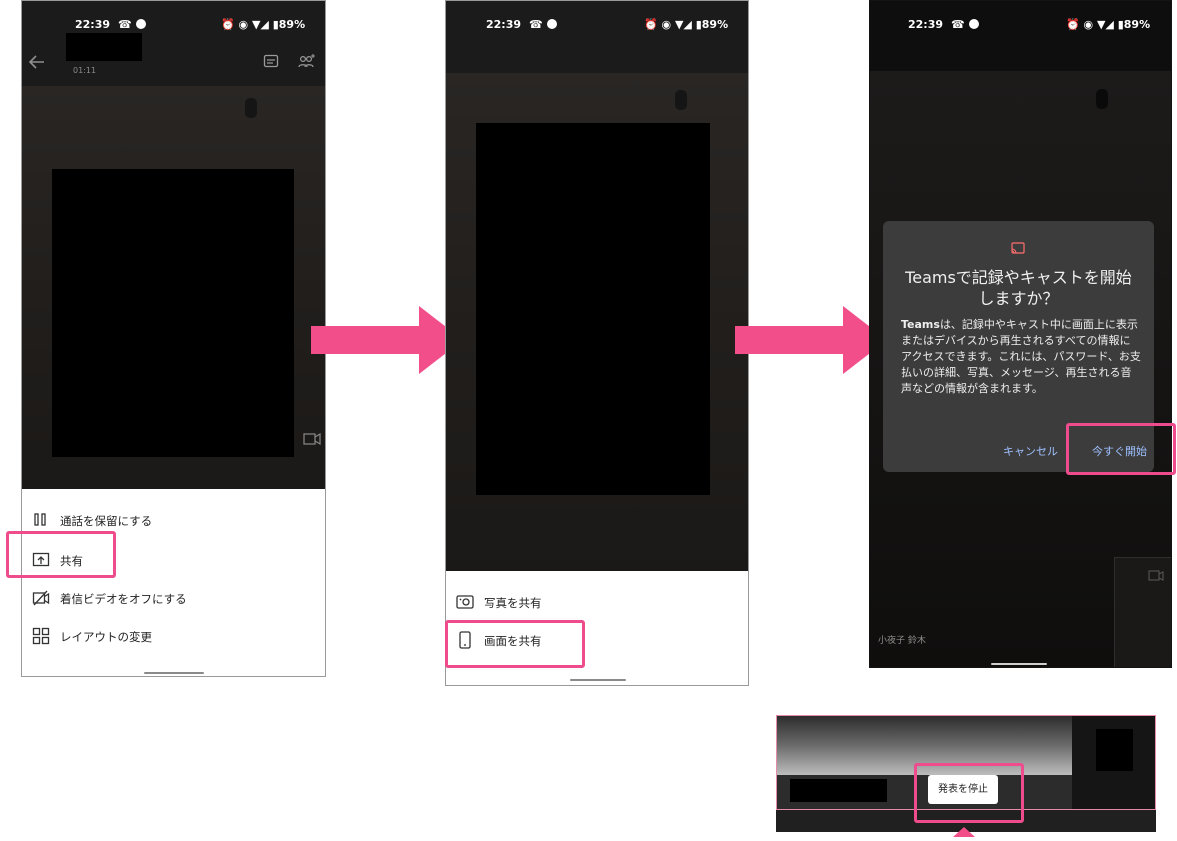  What do you see at coordinates (307, 62) in the screenshot?
I see `add-participant-icon` at bounding box center [307, 62].